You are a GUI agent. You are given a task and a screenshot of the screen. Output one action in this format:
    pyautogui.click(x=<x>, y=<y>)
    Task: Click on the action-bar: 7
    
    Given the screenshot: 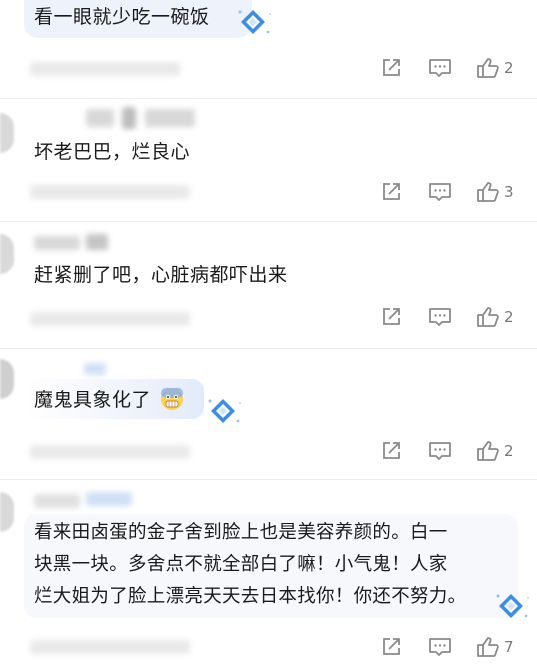 What is the action you would take?
    pyautogui.click(x=447, y=647)
    